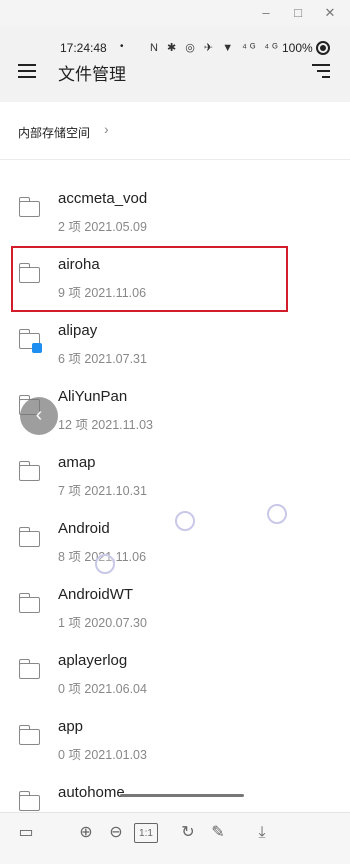 This screenshot has width=350, height=864. I want to click on page-title: 文件管理, so click(92, 74).